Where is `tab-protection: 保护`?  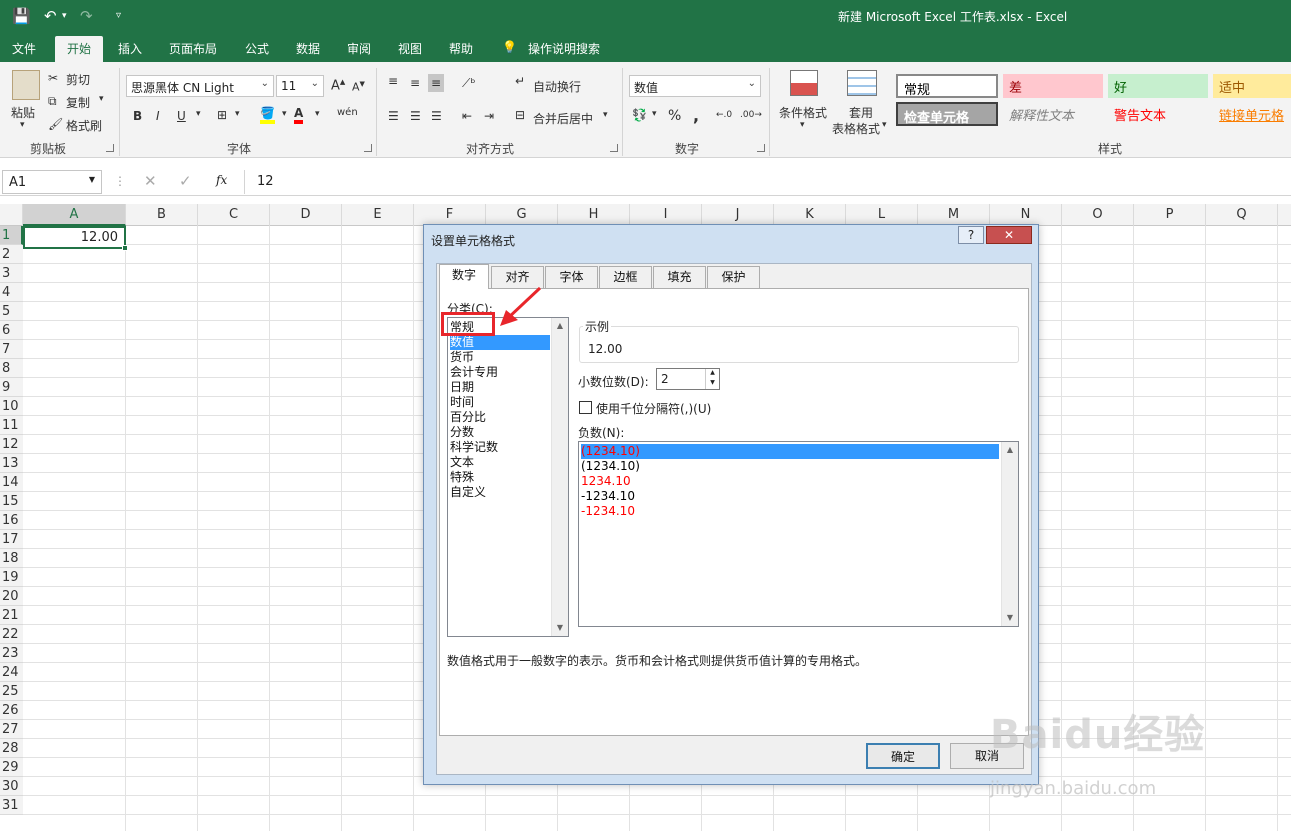 tab-protection: 保护 is located at coordinates (733, 277).